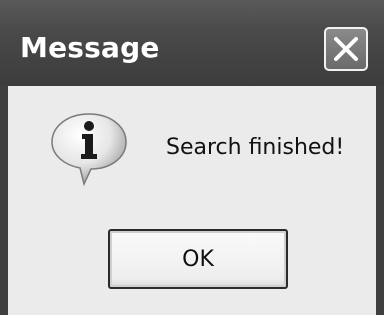  What do you see at coordinates (4, 200) in the screenshot?
I see `window-frame-left` at bounding box center [4, 200].